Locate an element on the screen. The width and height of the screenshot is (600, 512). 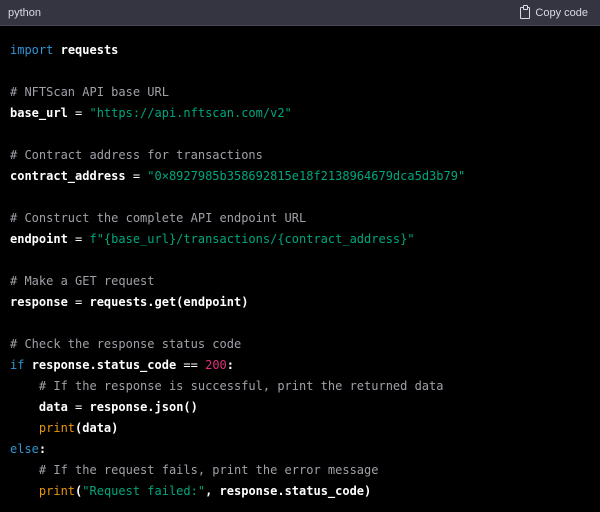
code-block-header: python Copy code is located at coordinates (300, 13).